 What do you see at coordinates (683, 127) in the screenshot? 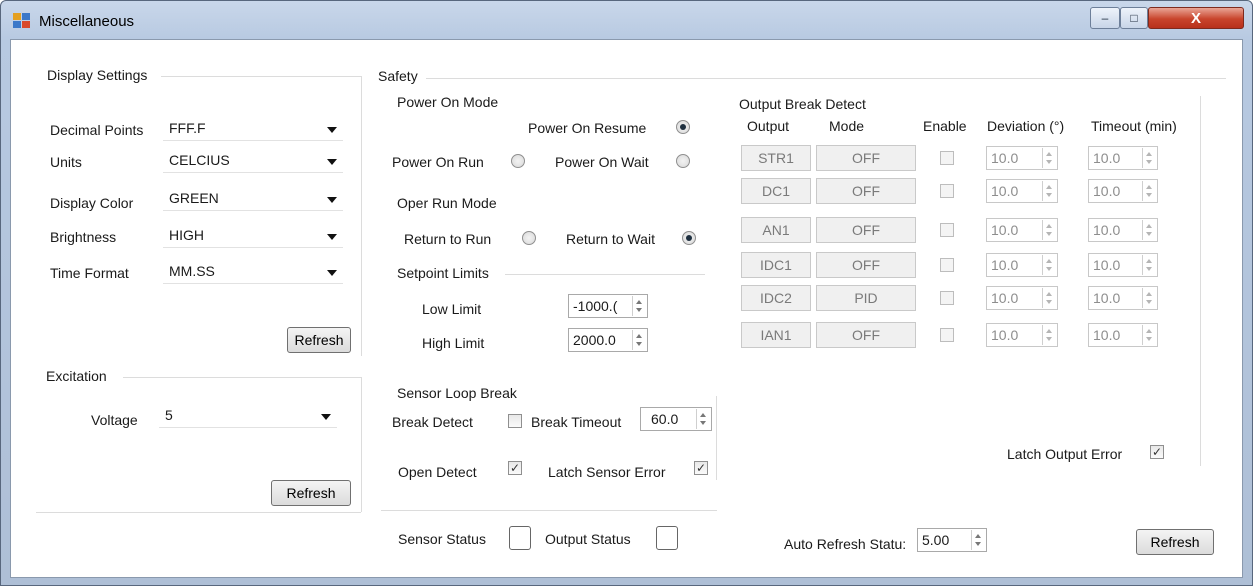
I see `power-on-resume-radio` at bounding box center [683, 127].